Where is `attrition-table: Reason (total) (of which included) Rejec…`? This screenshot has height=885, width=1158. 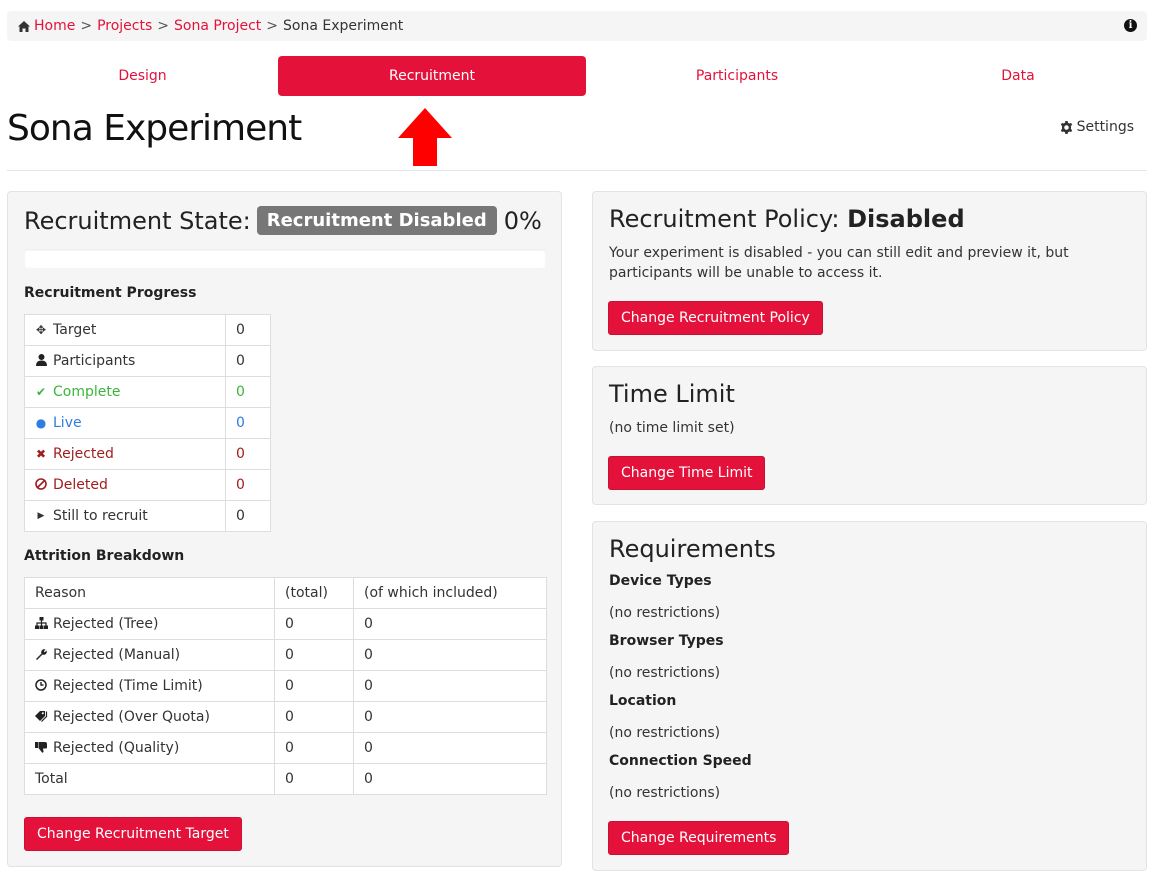
attrition-table: Reason (total) (of which included) Rejec… is located at coordinates (285, 686).